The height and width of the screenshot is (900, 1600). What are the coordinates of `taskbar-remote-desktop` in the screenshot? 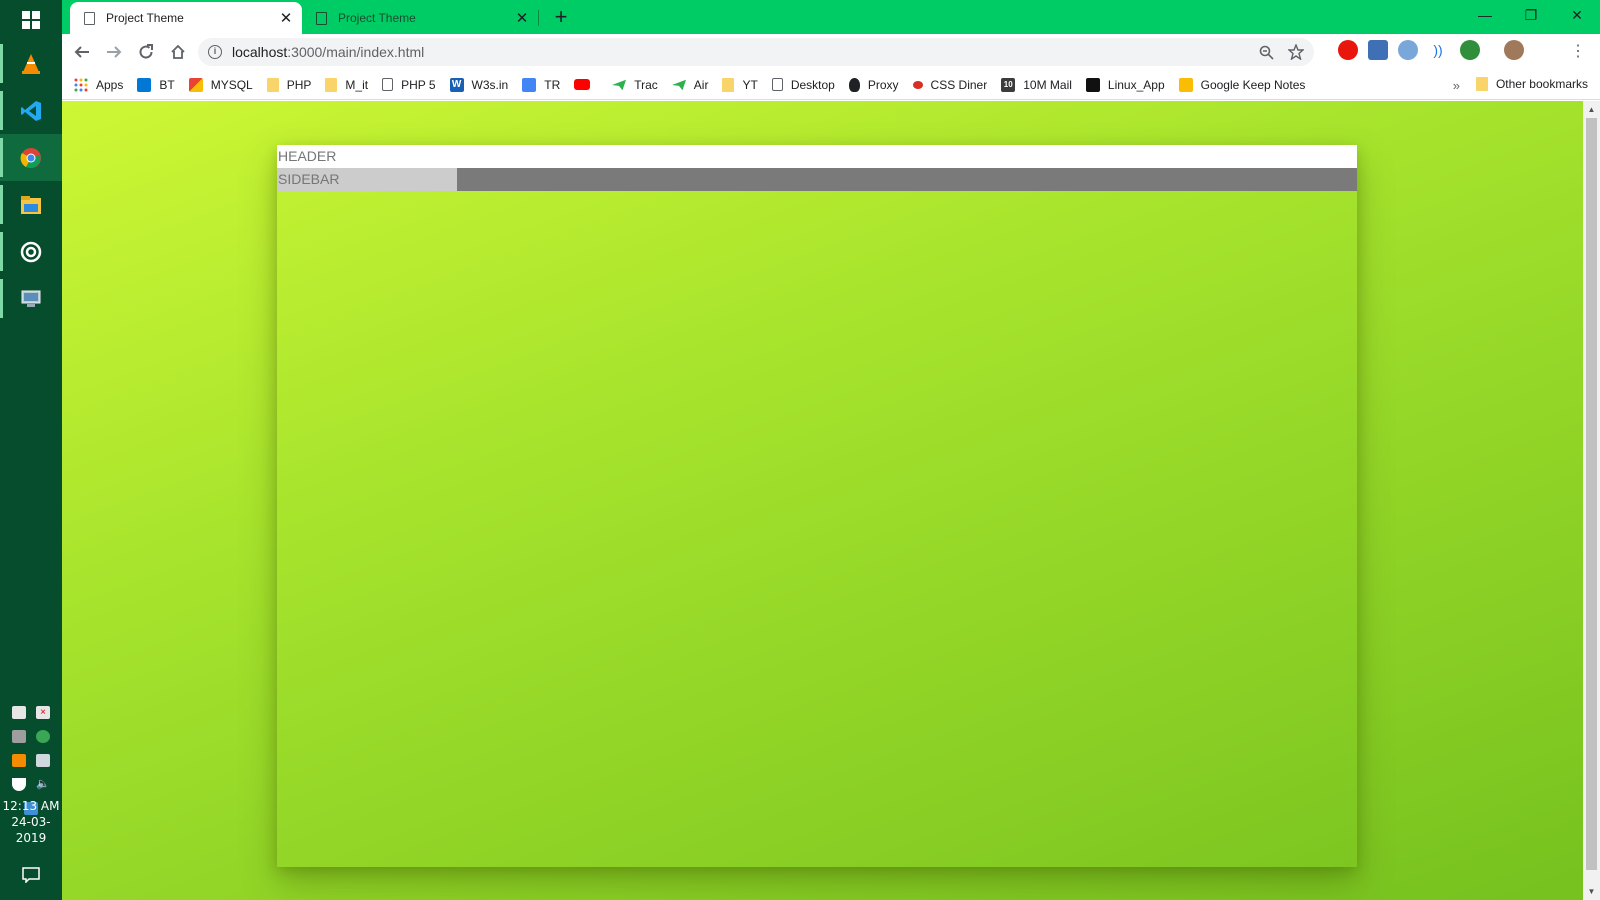 It's located at (31, 298).